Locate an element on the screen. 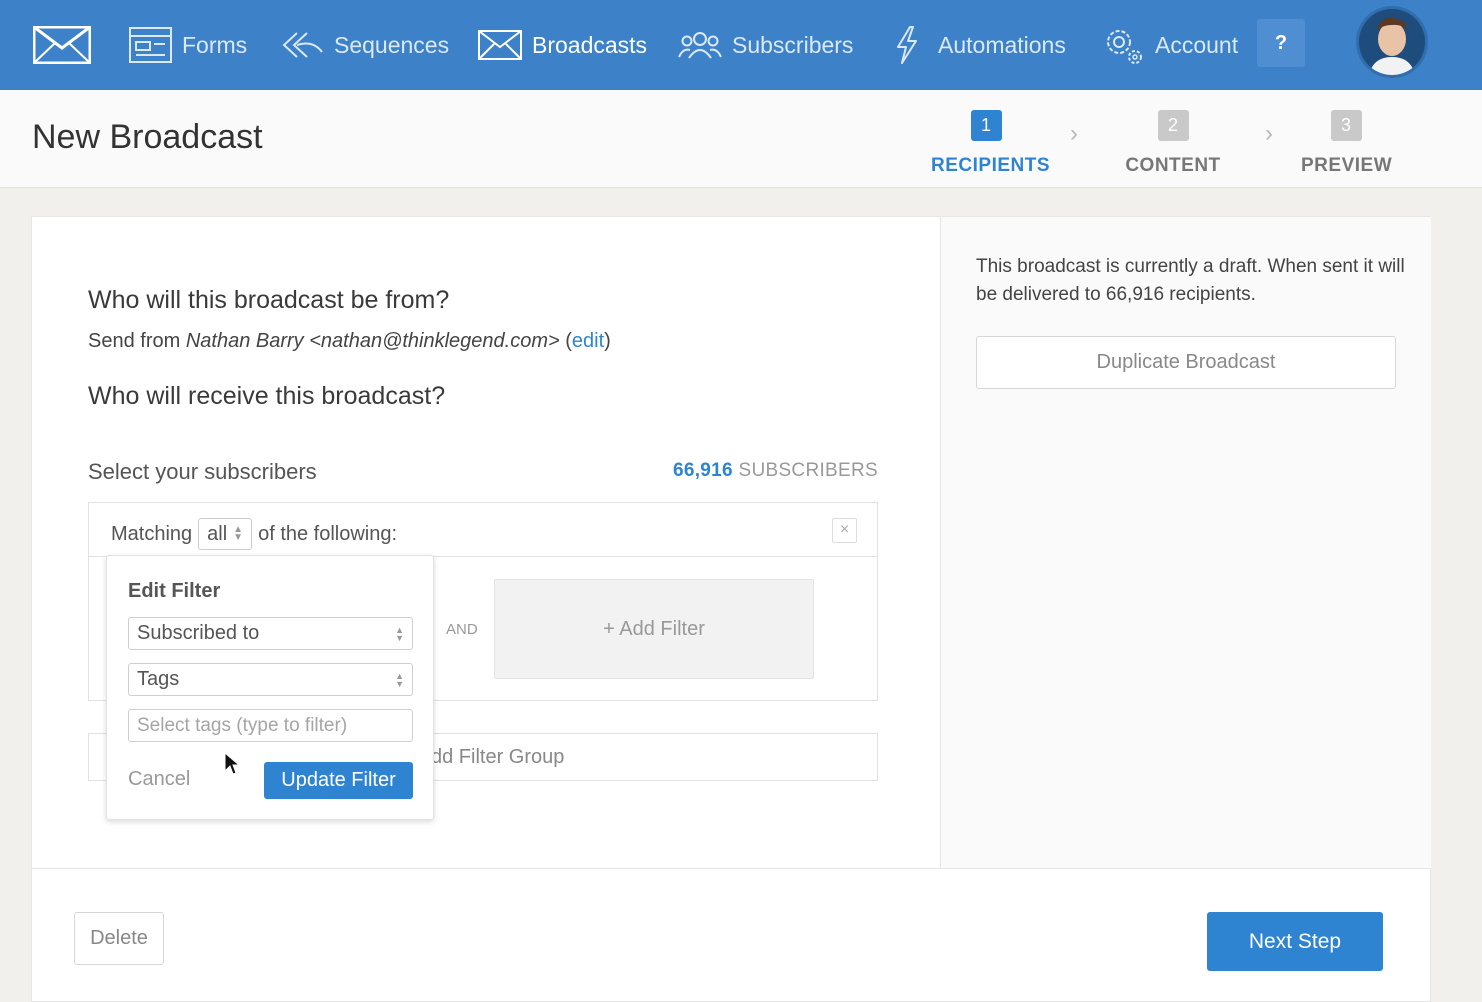 This screenshot has height=1002, width=1482. delete-button: Delete is located at coordinates (119, 938).